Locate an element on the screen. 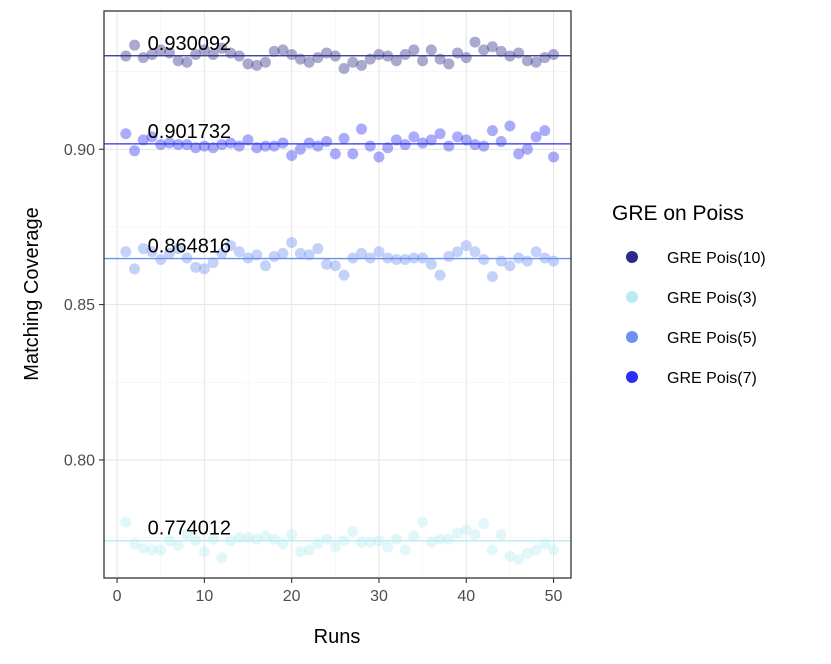 This screenshot has width=831, height=664. y-tick-label: 0.85 is located at coordinates (79, 305).